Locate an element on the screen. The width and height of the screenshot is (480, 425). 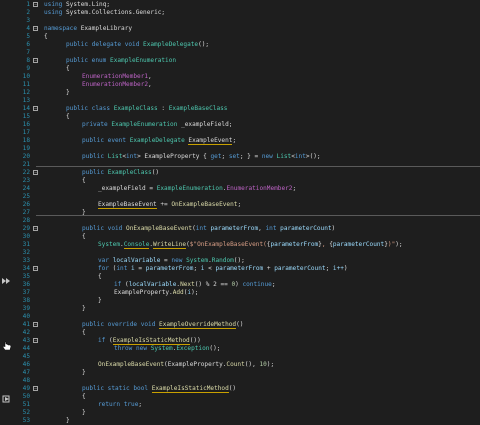
glyph-margin is located at coordinates (7, 211).